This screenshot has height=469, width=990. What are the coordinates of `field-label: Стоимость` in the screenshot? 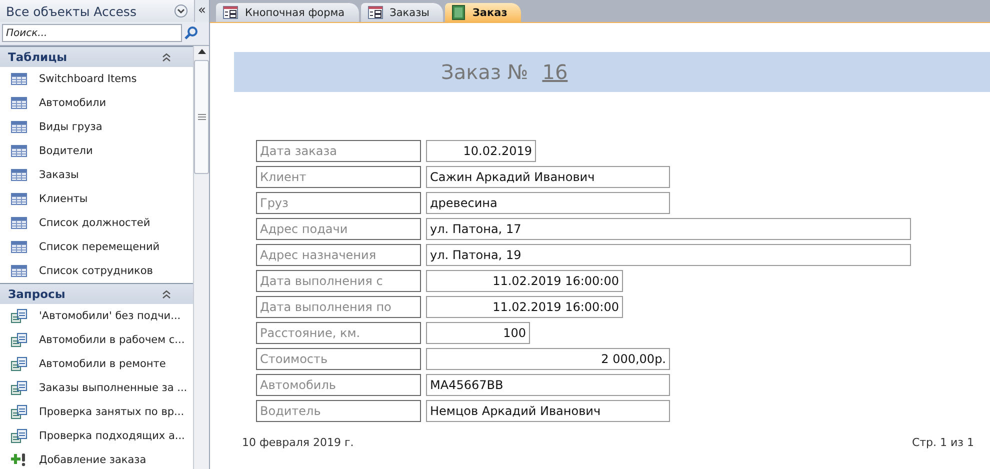 It's located at (338, 359).